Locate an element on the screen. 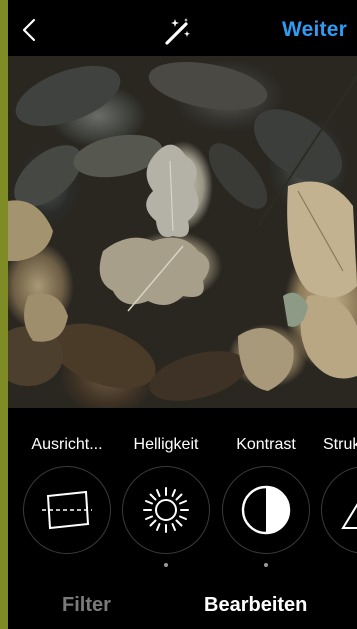 The image size is (357, 629). tab-edit: Bearbeiten is located at coordinates (255, 605).